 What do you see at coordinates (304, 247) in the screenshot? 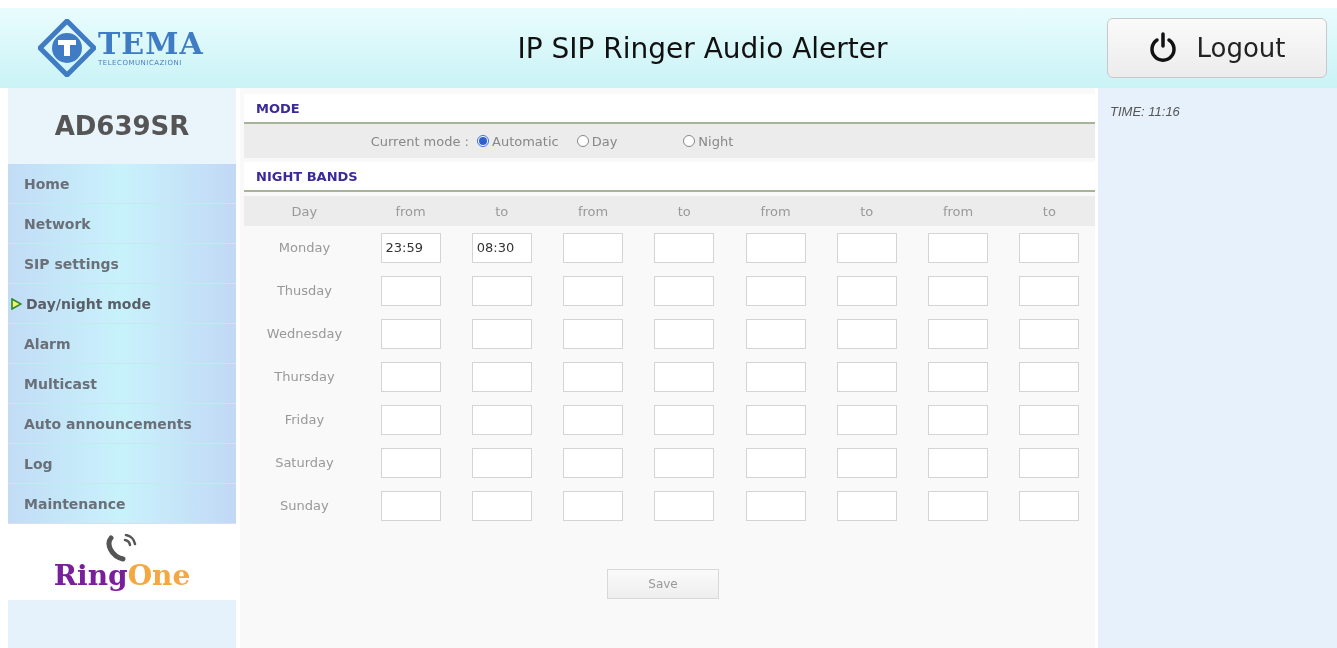
I see `day-label: Monday` at bounding box center [304, 247].